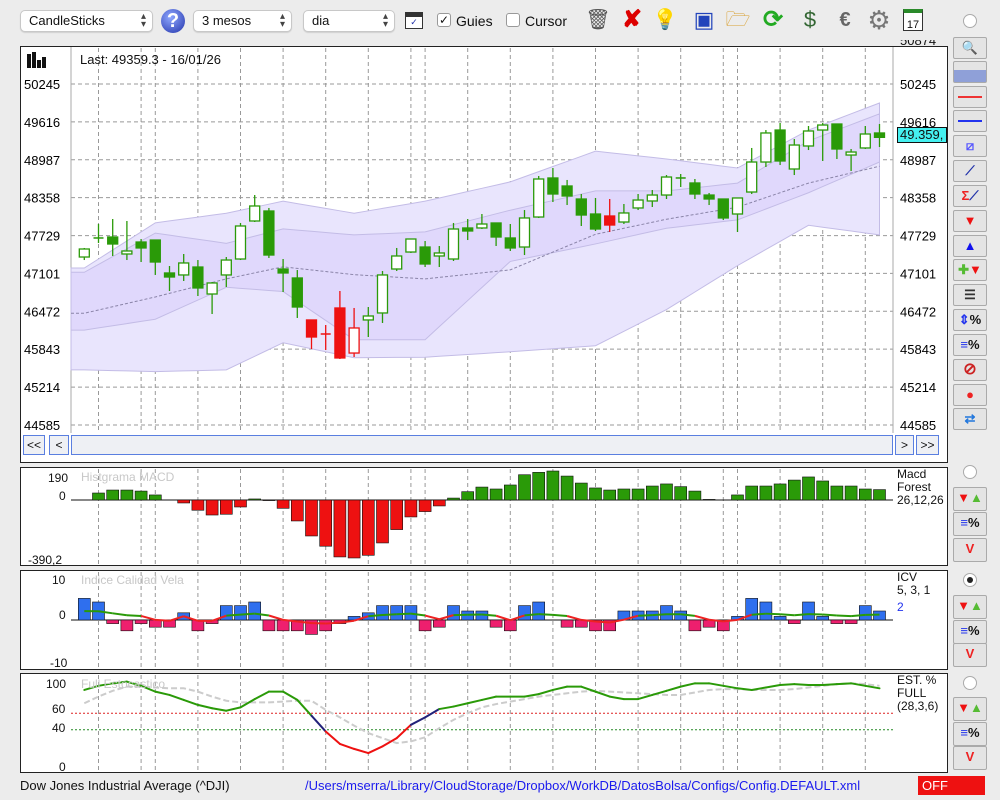 The image size is (1000, 800). I want to click on price-tick-right: 44585, so click(918, 425).